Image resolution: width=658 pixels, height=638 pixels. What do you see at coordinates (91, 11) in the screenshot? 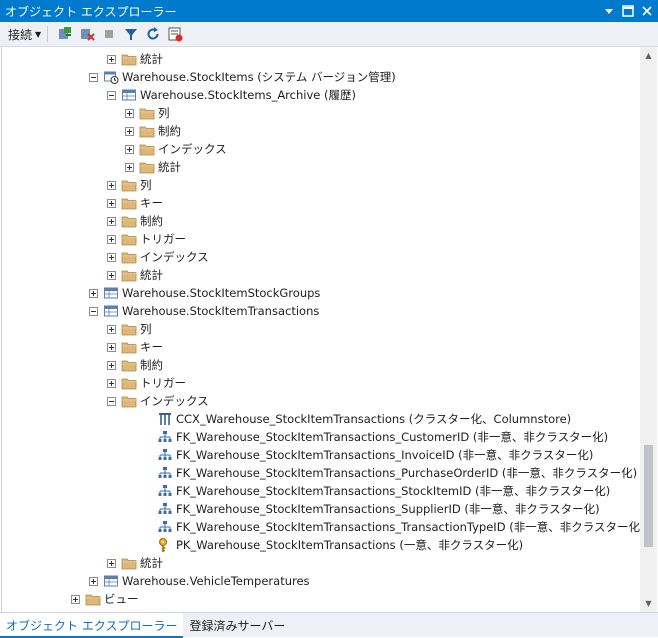
I see `window-title: オブジェクト エクスプローラー` at bounding box center [91, 11].